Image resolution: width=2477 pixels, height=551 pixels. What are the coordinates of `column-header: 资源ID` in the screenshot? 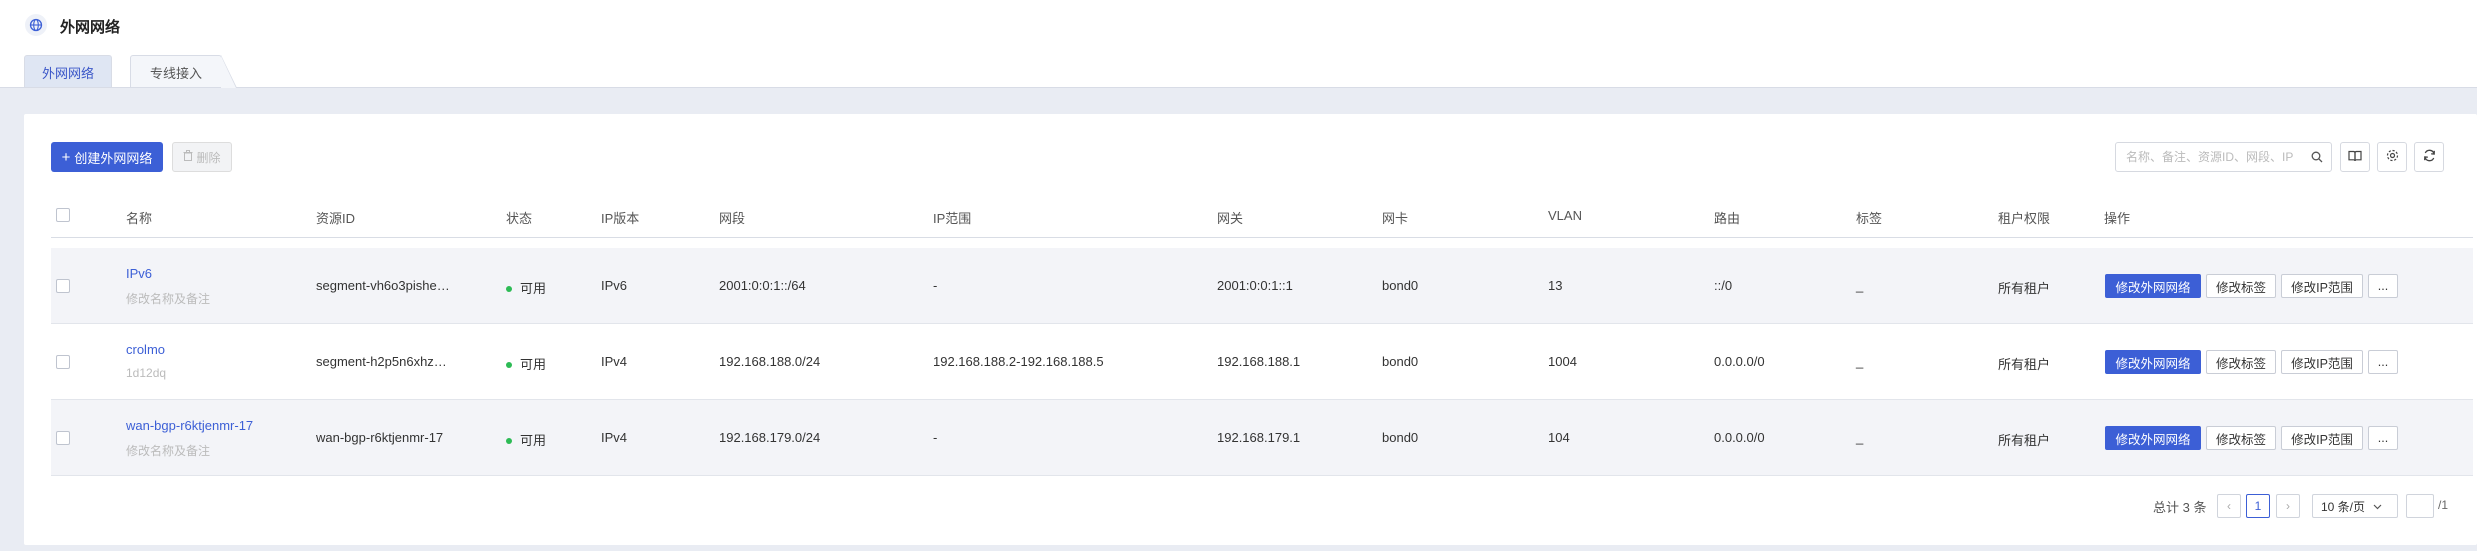 It's located at (336, 218).